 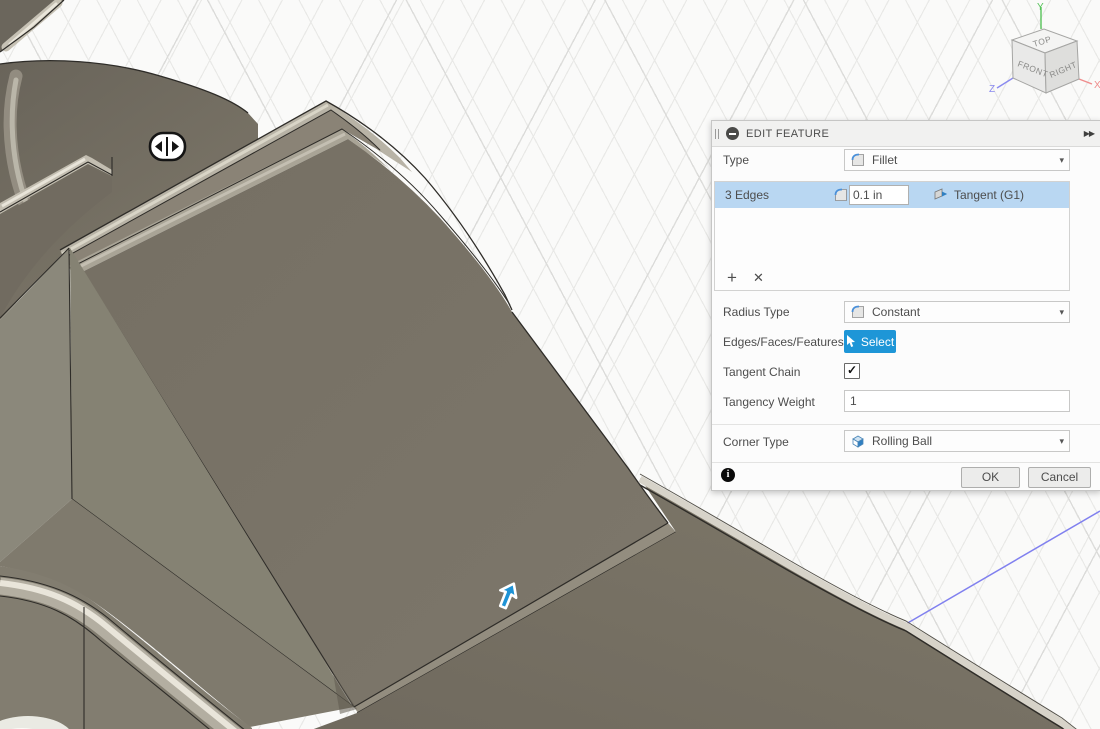 I want to click on tangent-chain-checkbox: ✓, so click(x=852, y=371).